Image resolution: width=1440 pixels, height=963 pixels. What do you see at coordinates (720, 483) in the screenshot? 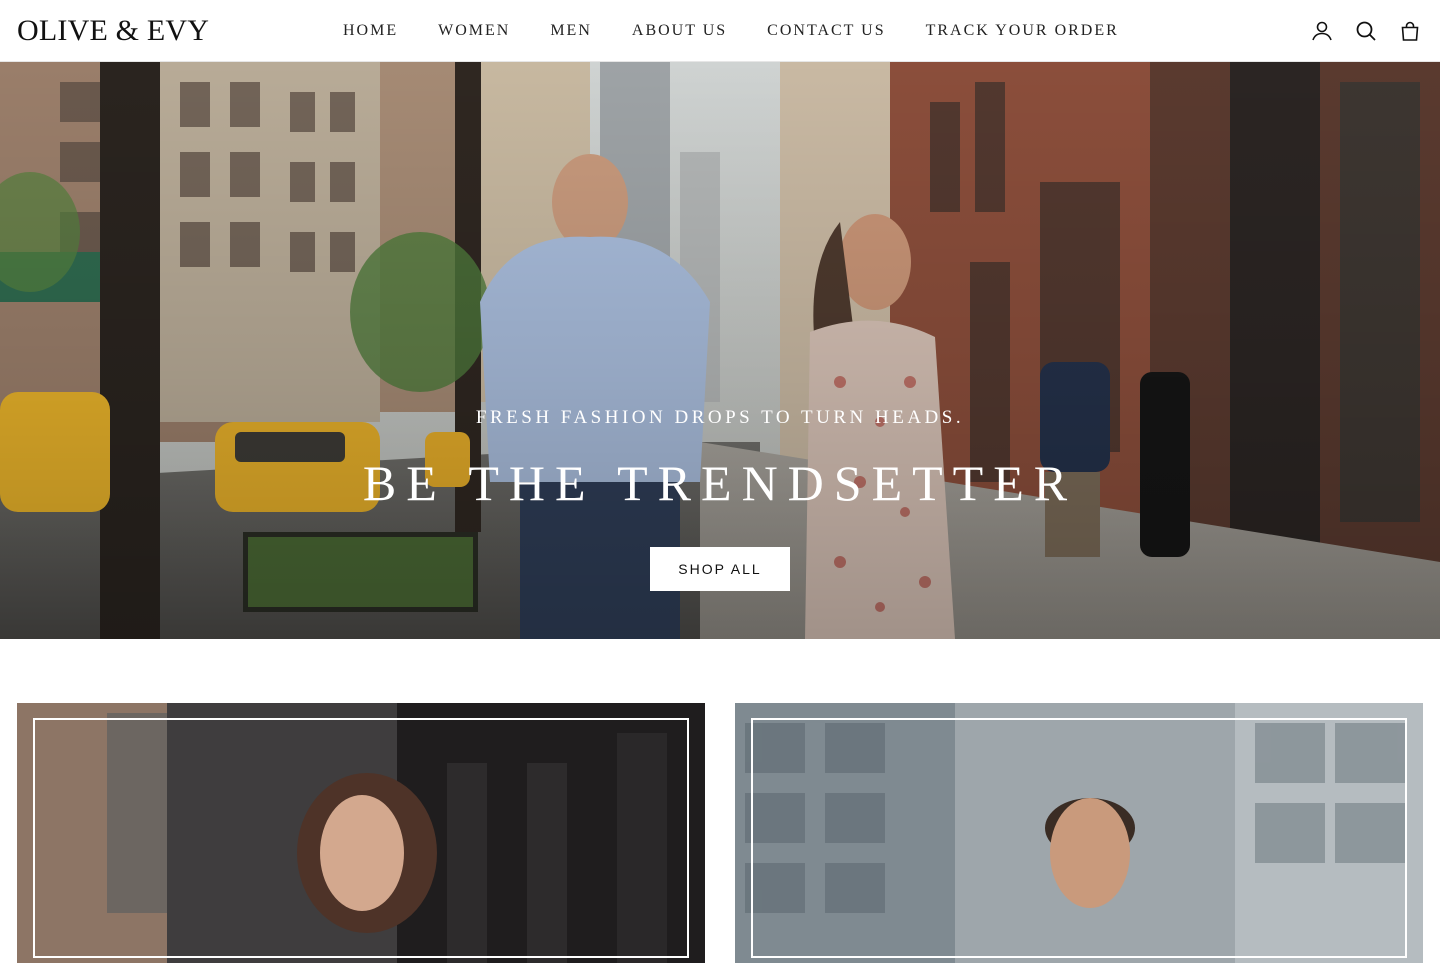
I see `hero-title: BE THE TRENDSETTER` at bounding box center [720, 483].